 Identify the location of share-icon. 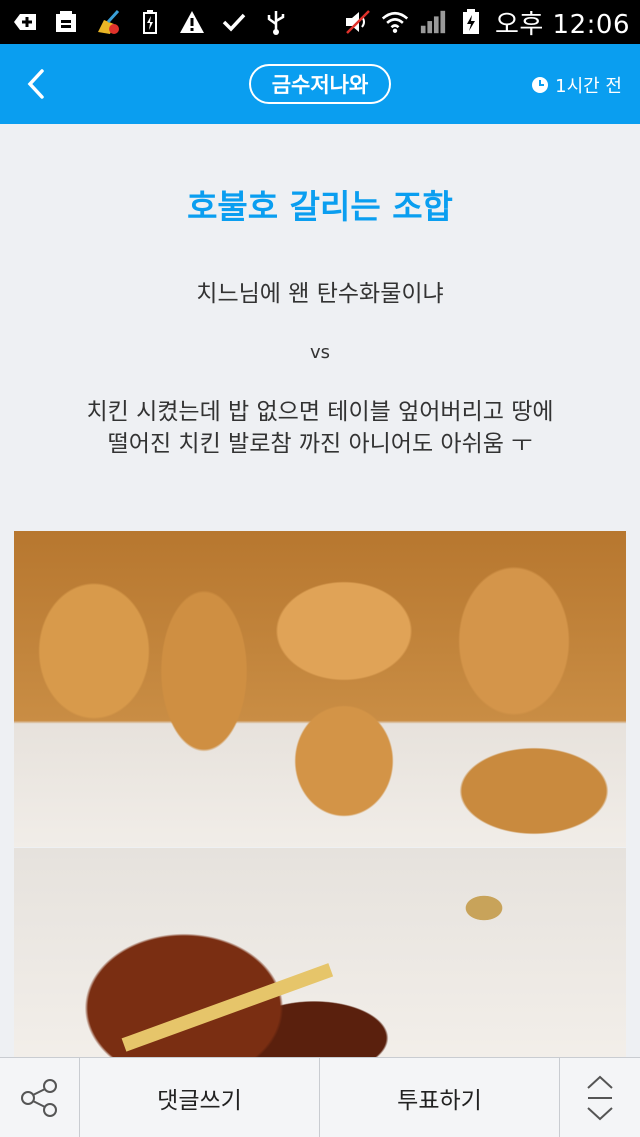
(38, 1098).